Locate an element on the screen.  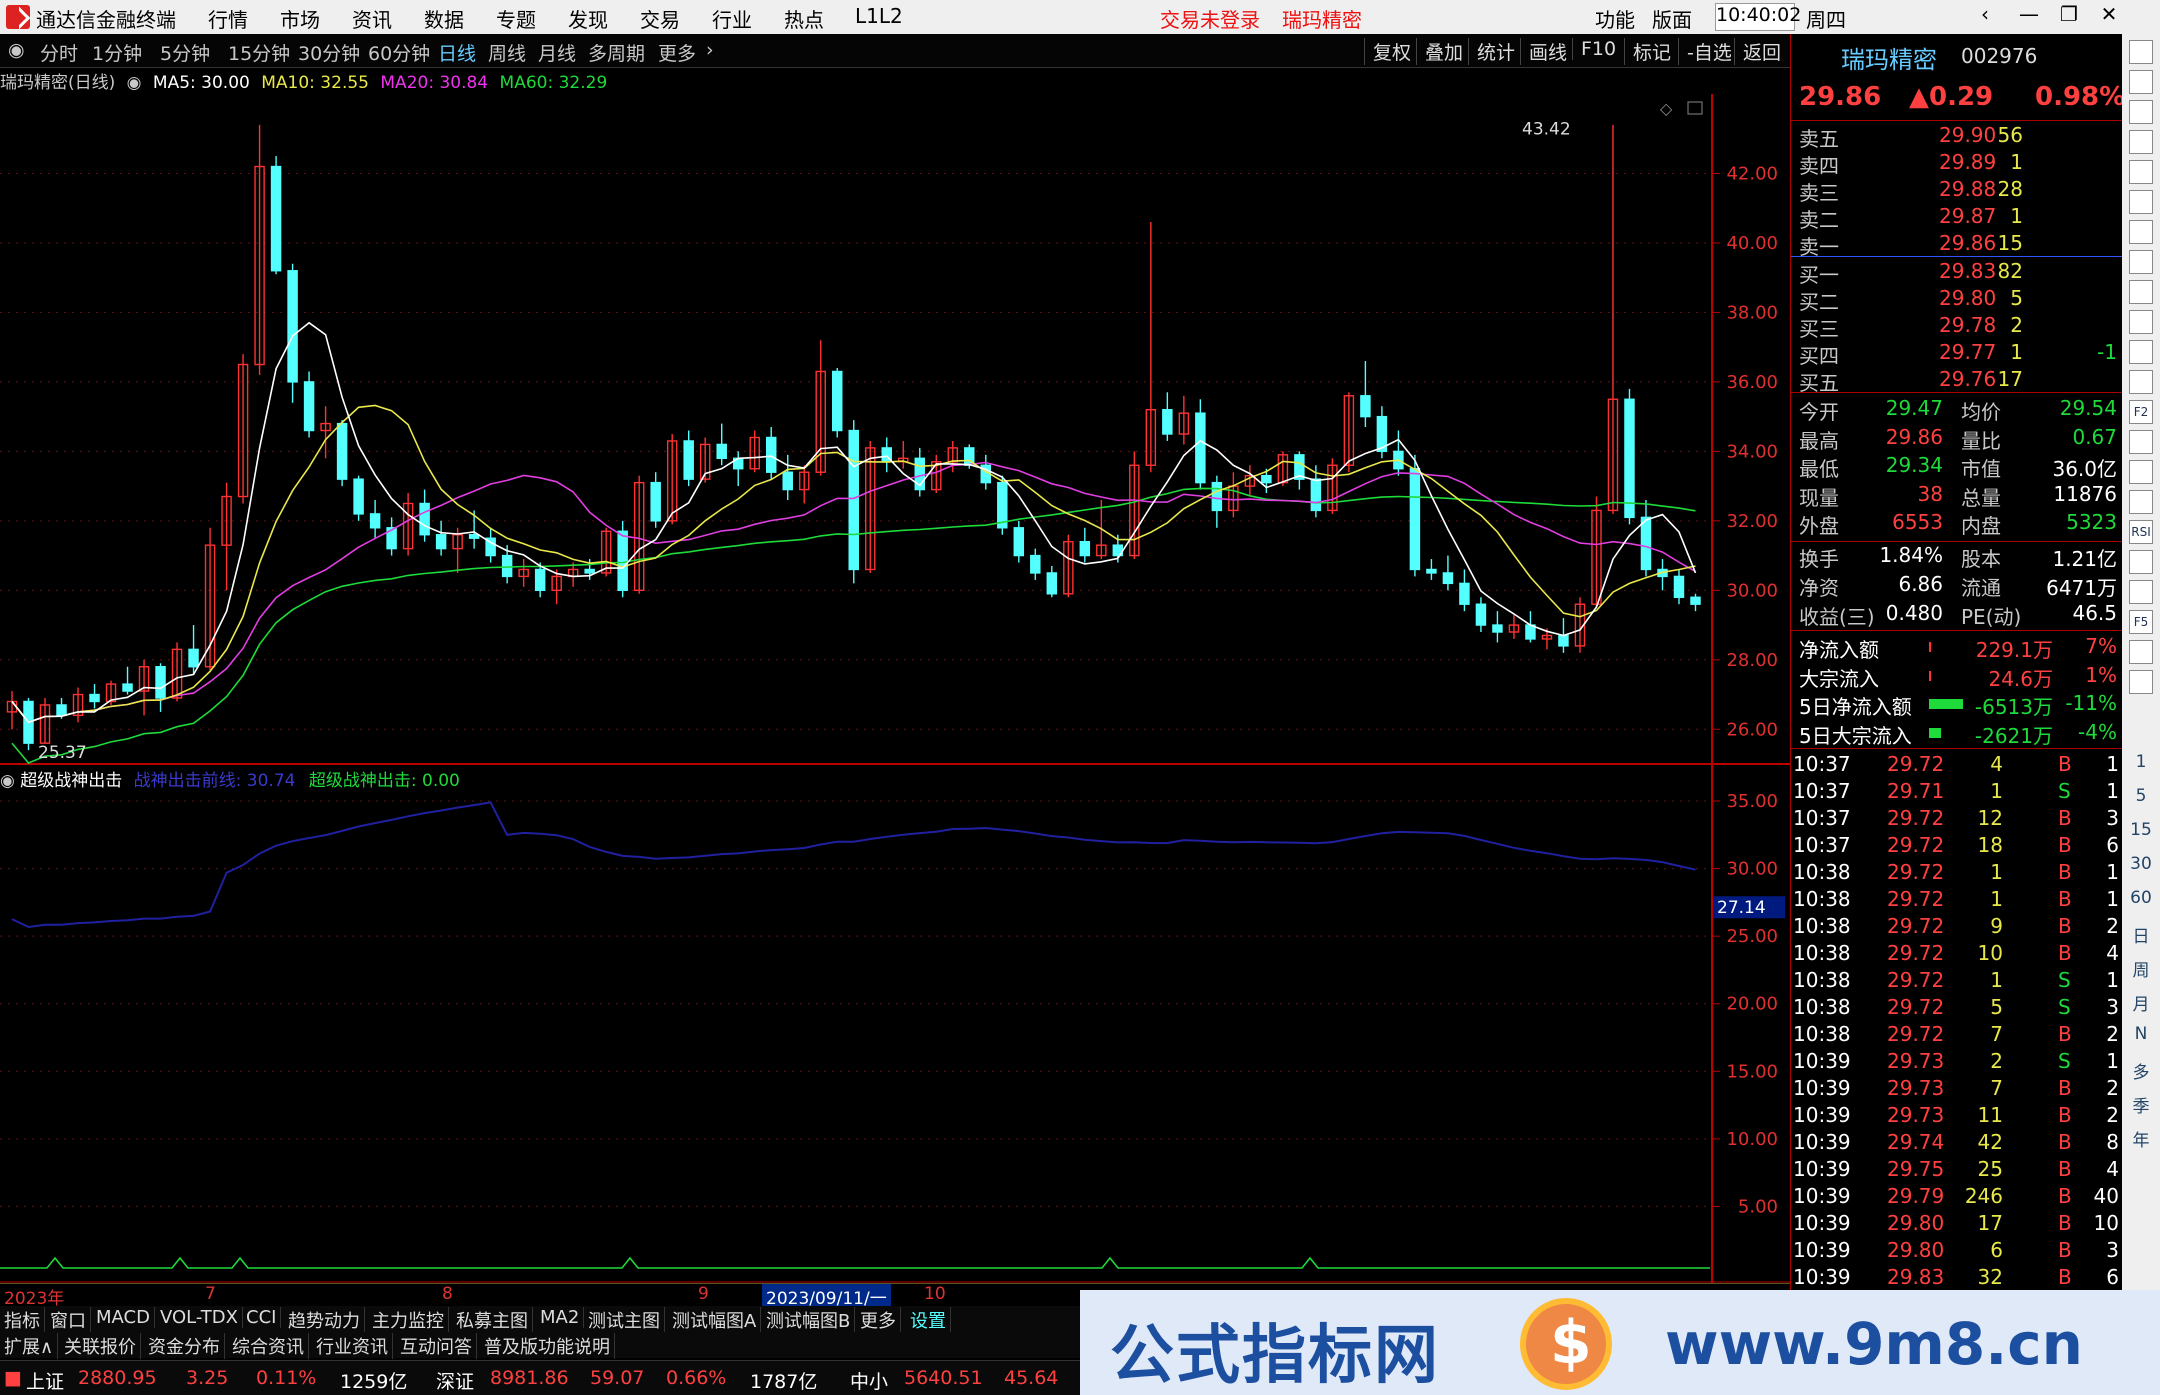
bid-row: 买五 29.76 17 is located at coordinates (1957, 381).